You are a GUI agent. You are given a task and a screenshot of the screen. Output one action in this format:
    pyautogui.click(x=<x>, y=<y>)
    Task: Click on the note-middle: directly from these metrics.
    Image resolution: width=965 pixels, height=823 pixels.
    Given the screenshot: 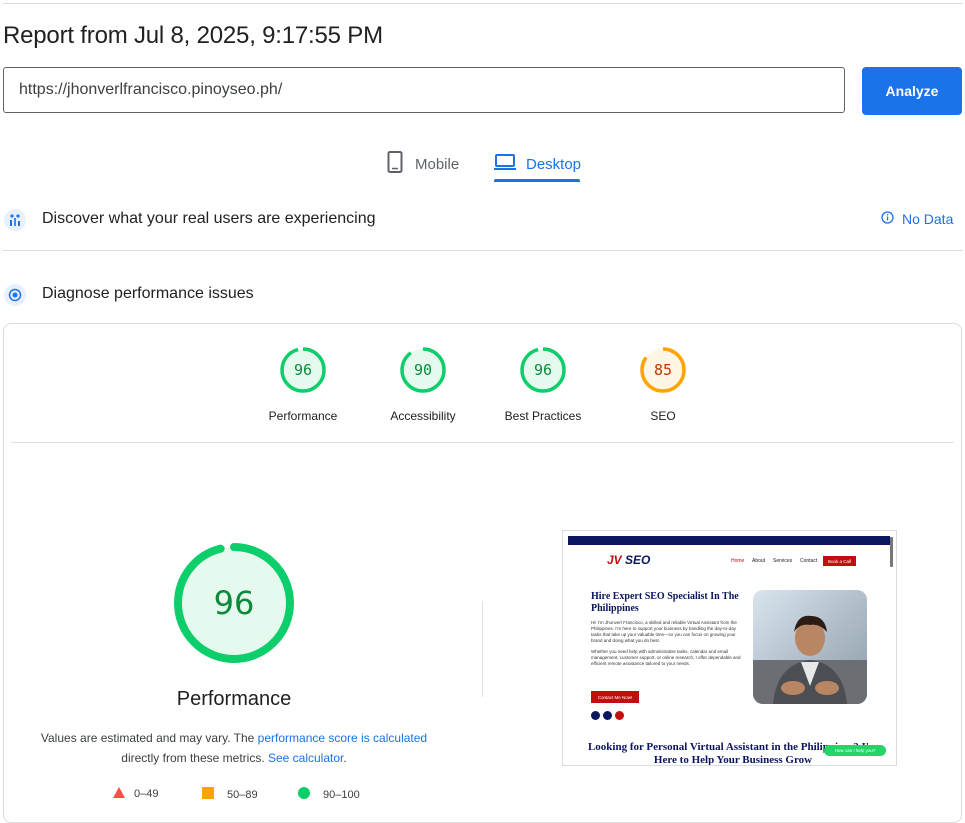 What is the action you would take?
    pyautogui.click(x=194, y=758)
    